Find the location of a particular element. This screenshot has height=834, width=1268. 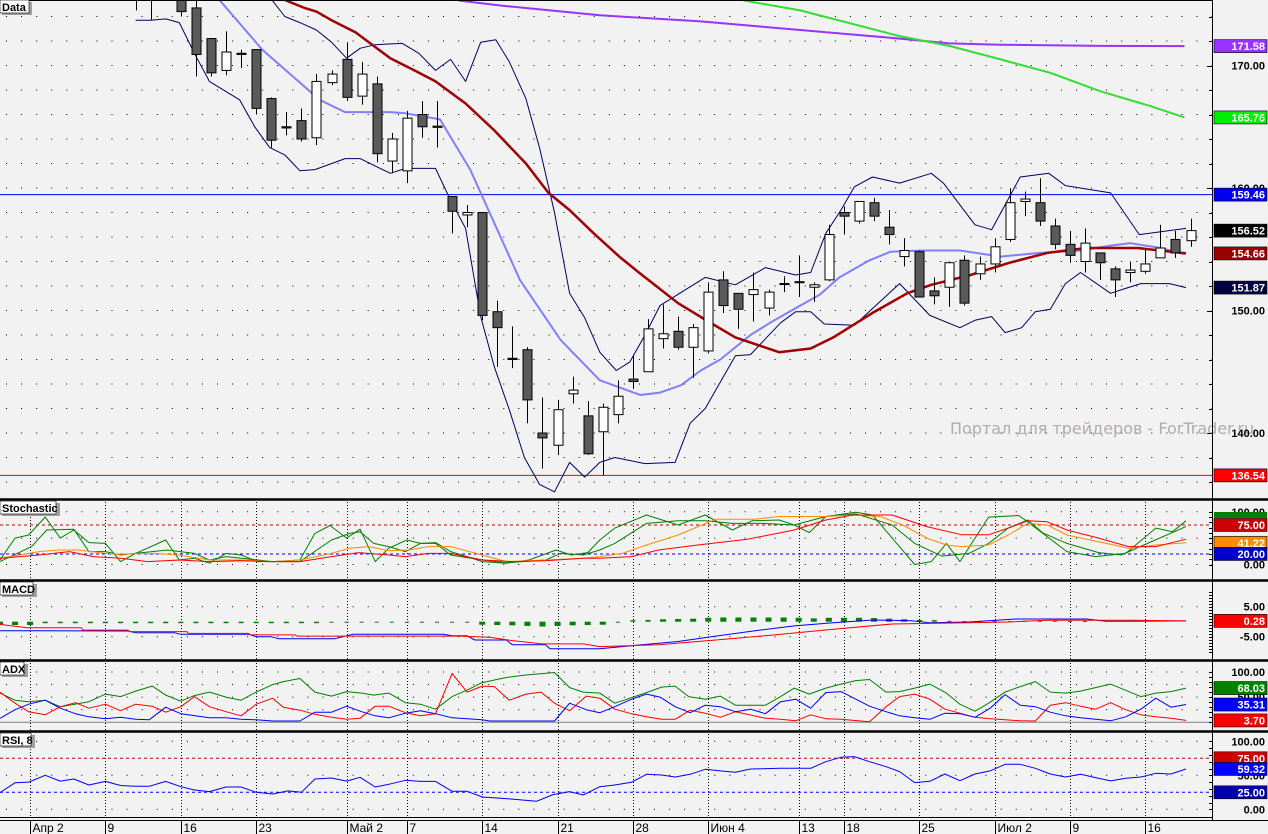

time-label: 9 is located at coordinates (111, 827).